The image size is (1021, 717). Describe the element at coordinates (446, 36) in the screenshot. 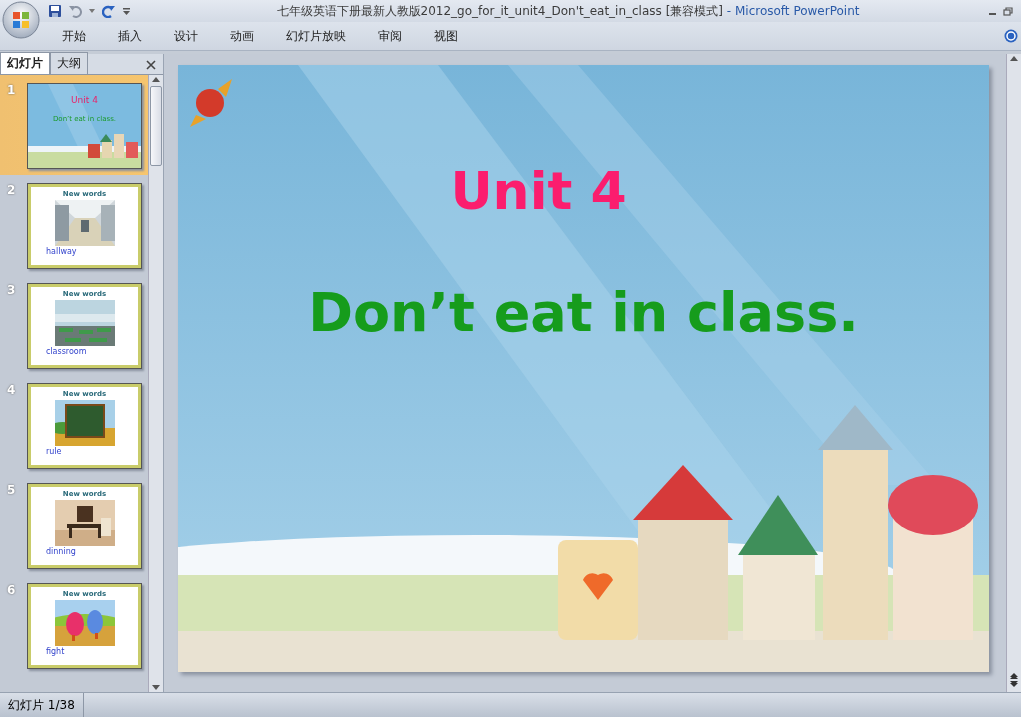

I see `ribbon-tab: 视图` at that location.